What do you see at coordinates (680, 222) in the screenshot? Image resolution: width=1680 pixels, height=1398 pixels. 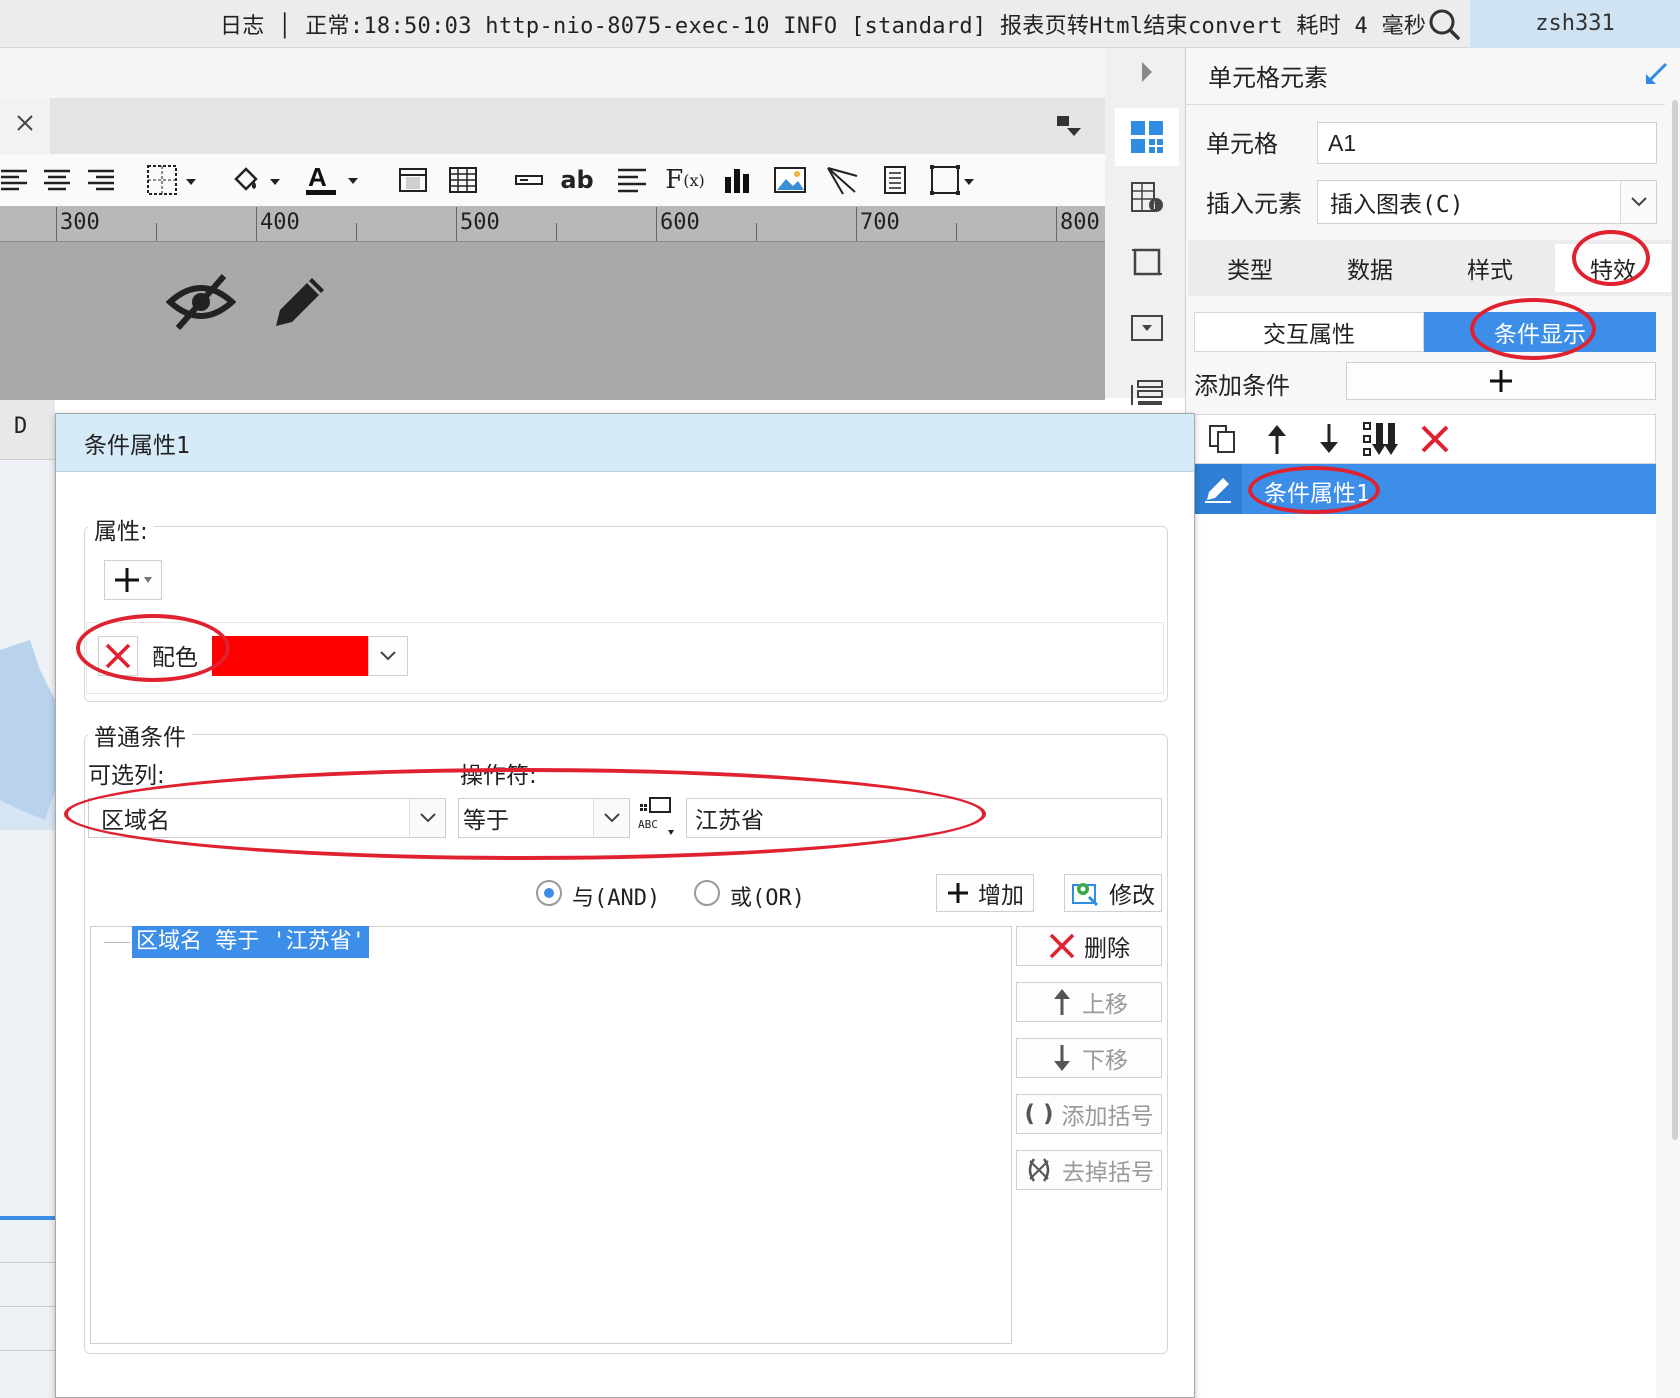 I see `ruler-label: 600` at bounding box center [680, 222].